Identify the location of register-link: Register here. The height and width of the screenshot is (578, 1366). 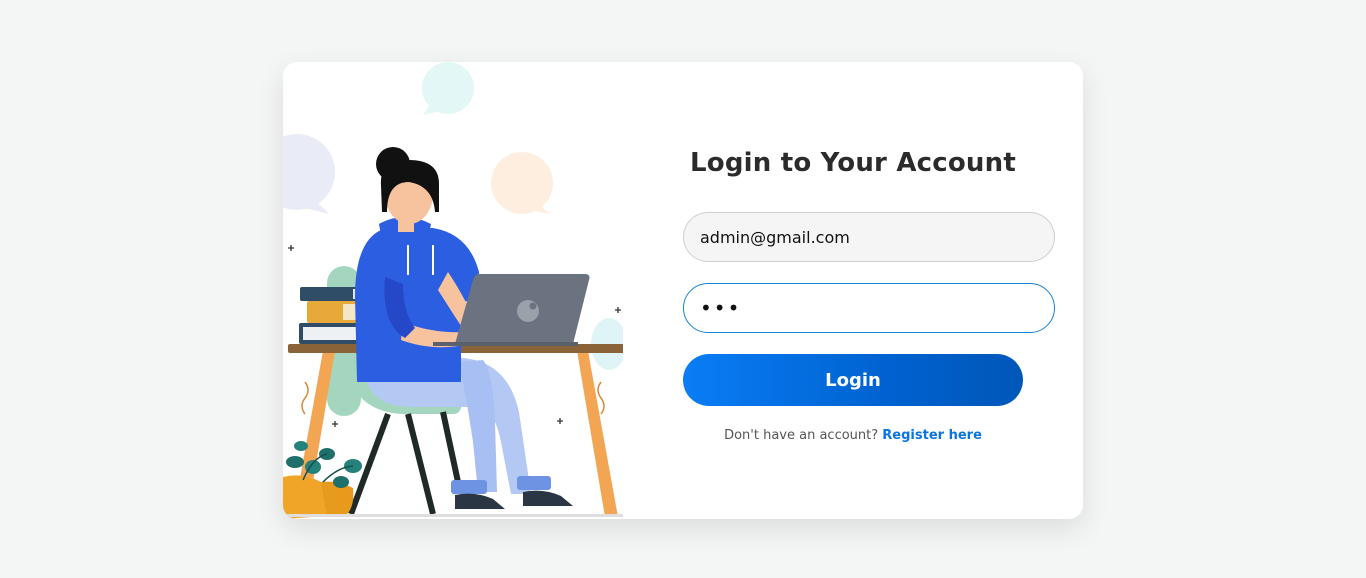
(932, 435).